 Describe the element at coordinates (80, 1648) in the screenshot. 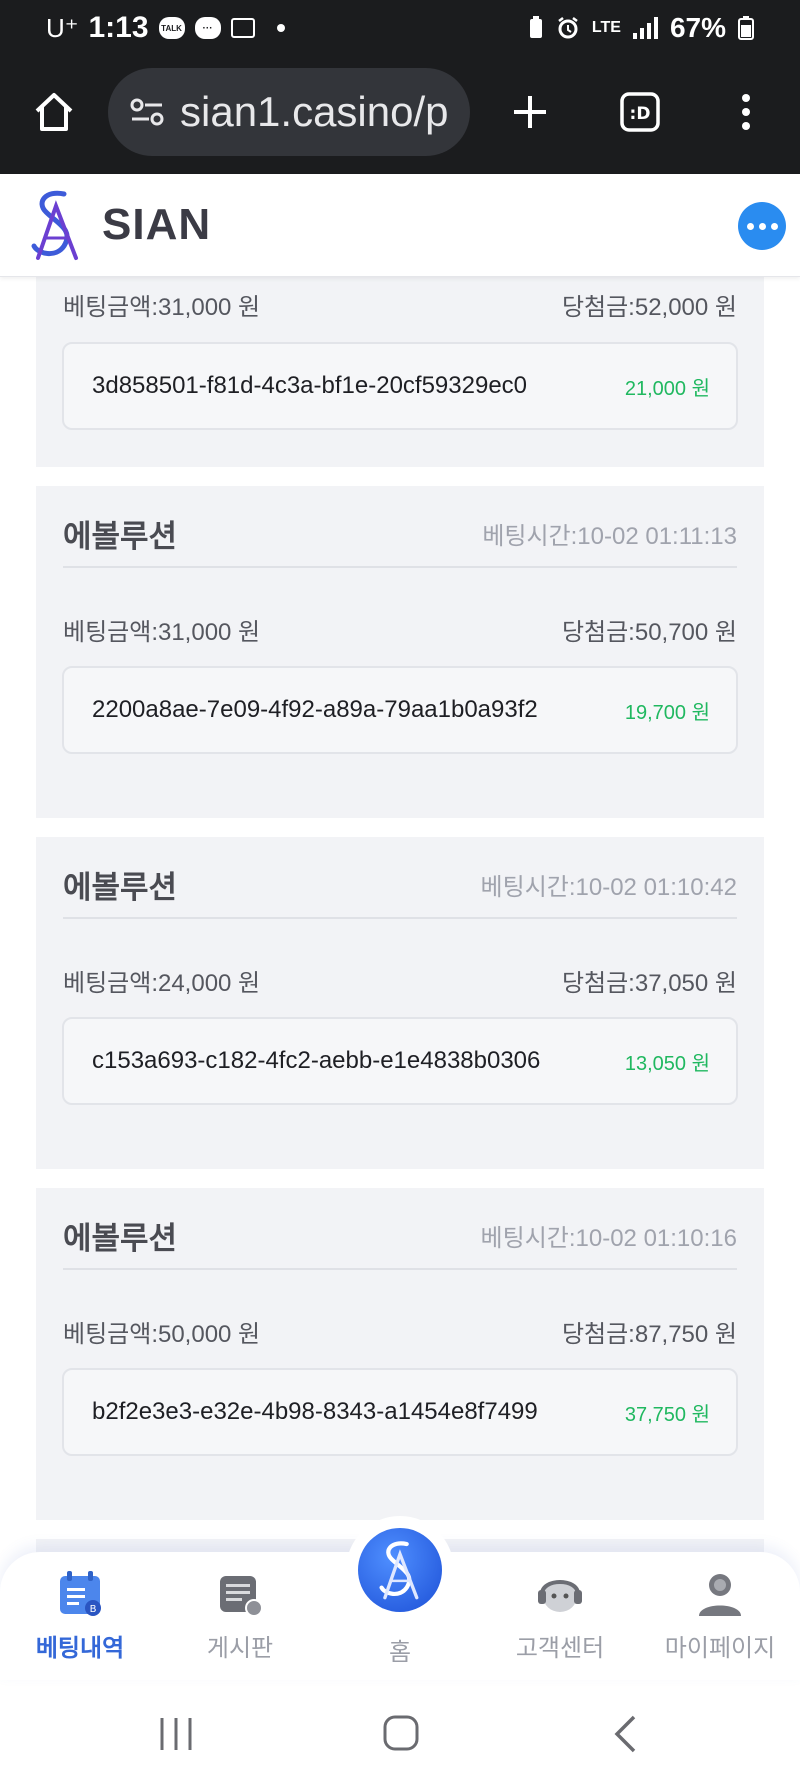

I see `nav-label: 베팅내역` at that location.